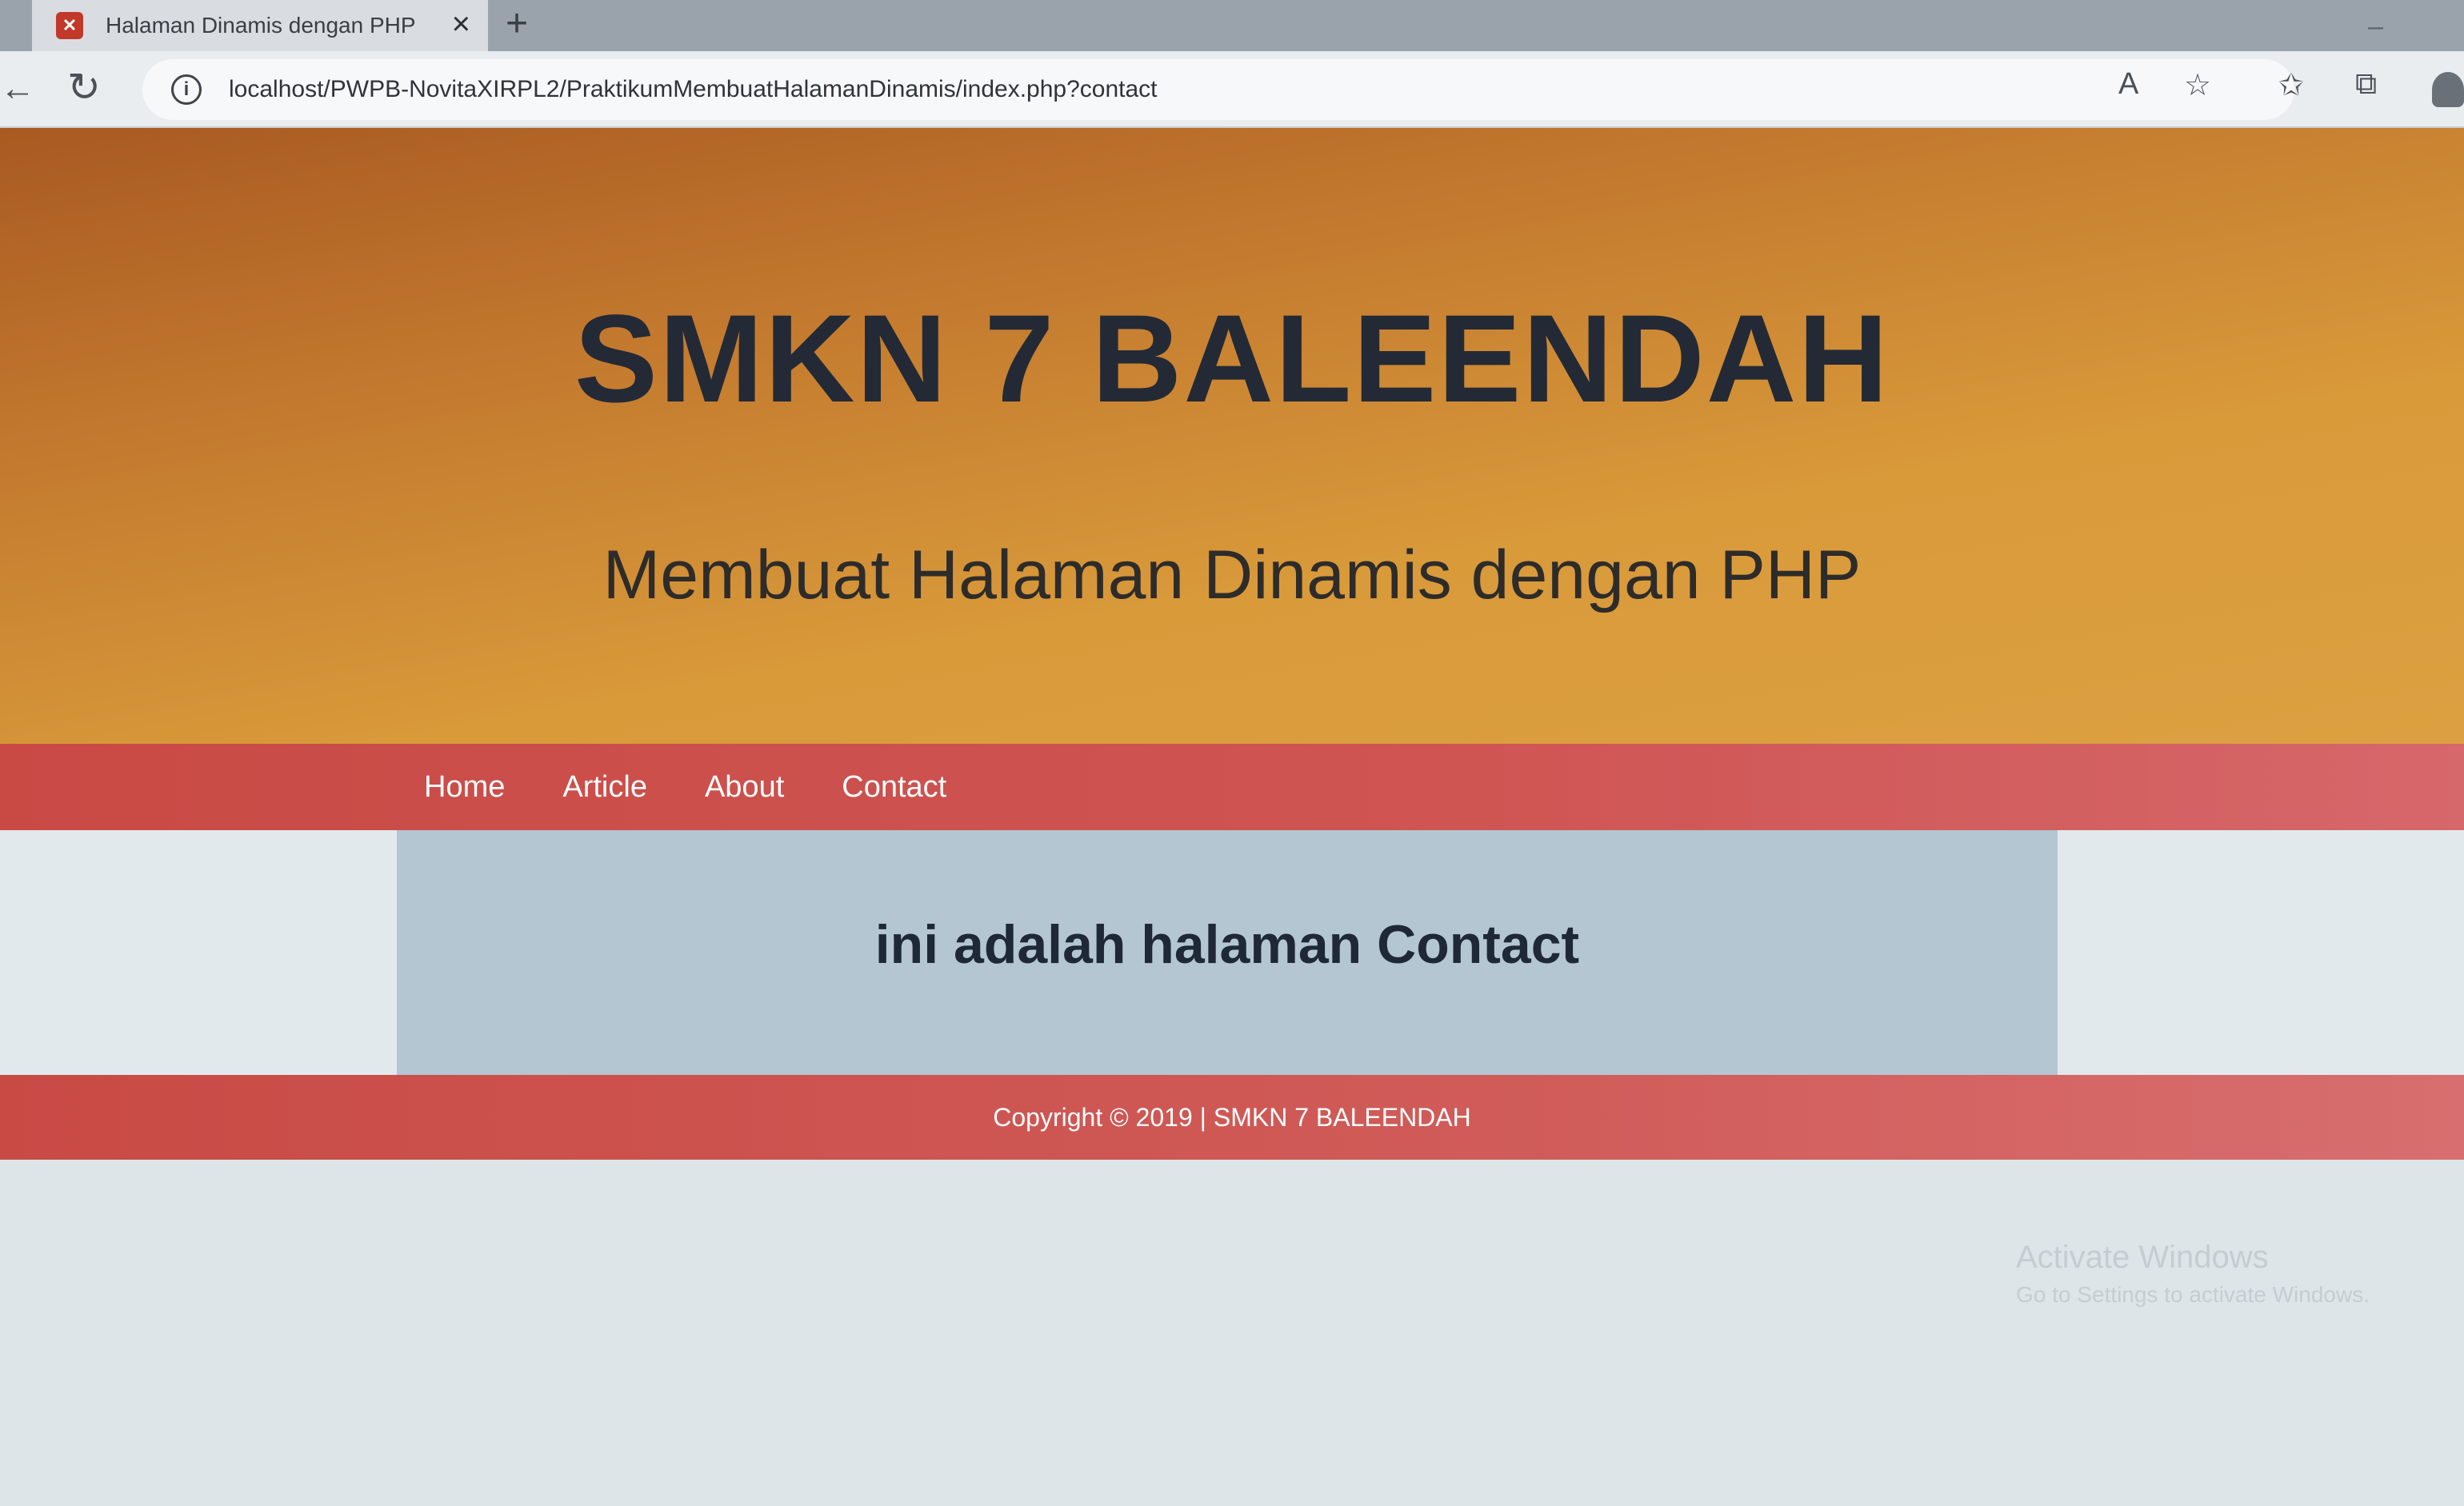  I want to click on new-tab-icon: +, so click(517, 24).